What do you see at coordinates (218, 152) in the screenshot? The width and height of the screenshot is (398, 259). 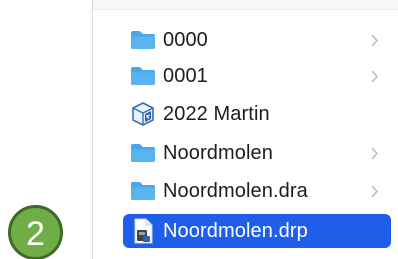 I see `item-name: Noordmolen` at bounding box center [218, 152].